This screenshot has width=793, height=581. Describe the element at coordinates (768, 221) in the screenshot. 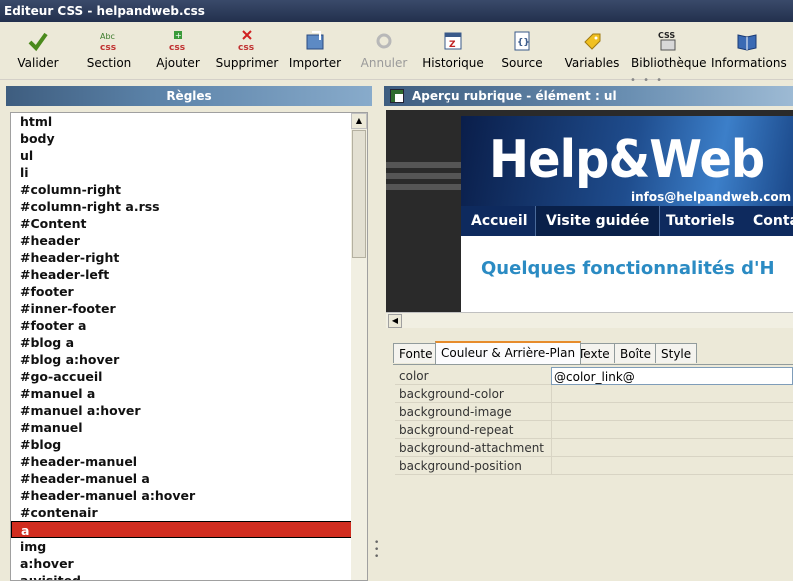

I see `nav-item-contact: Conta` at that location.